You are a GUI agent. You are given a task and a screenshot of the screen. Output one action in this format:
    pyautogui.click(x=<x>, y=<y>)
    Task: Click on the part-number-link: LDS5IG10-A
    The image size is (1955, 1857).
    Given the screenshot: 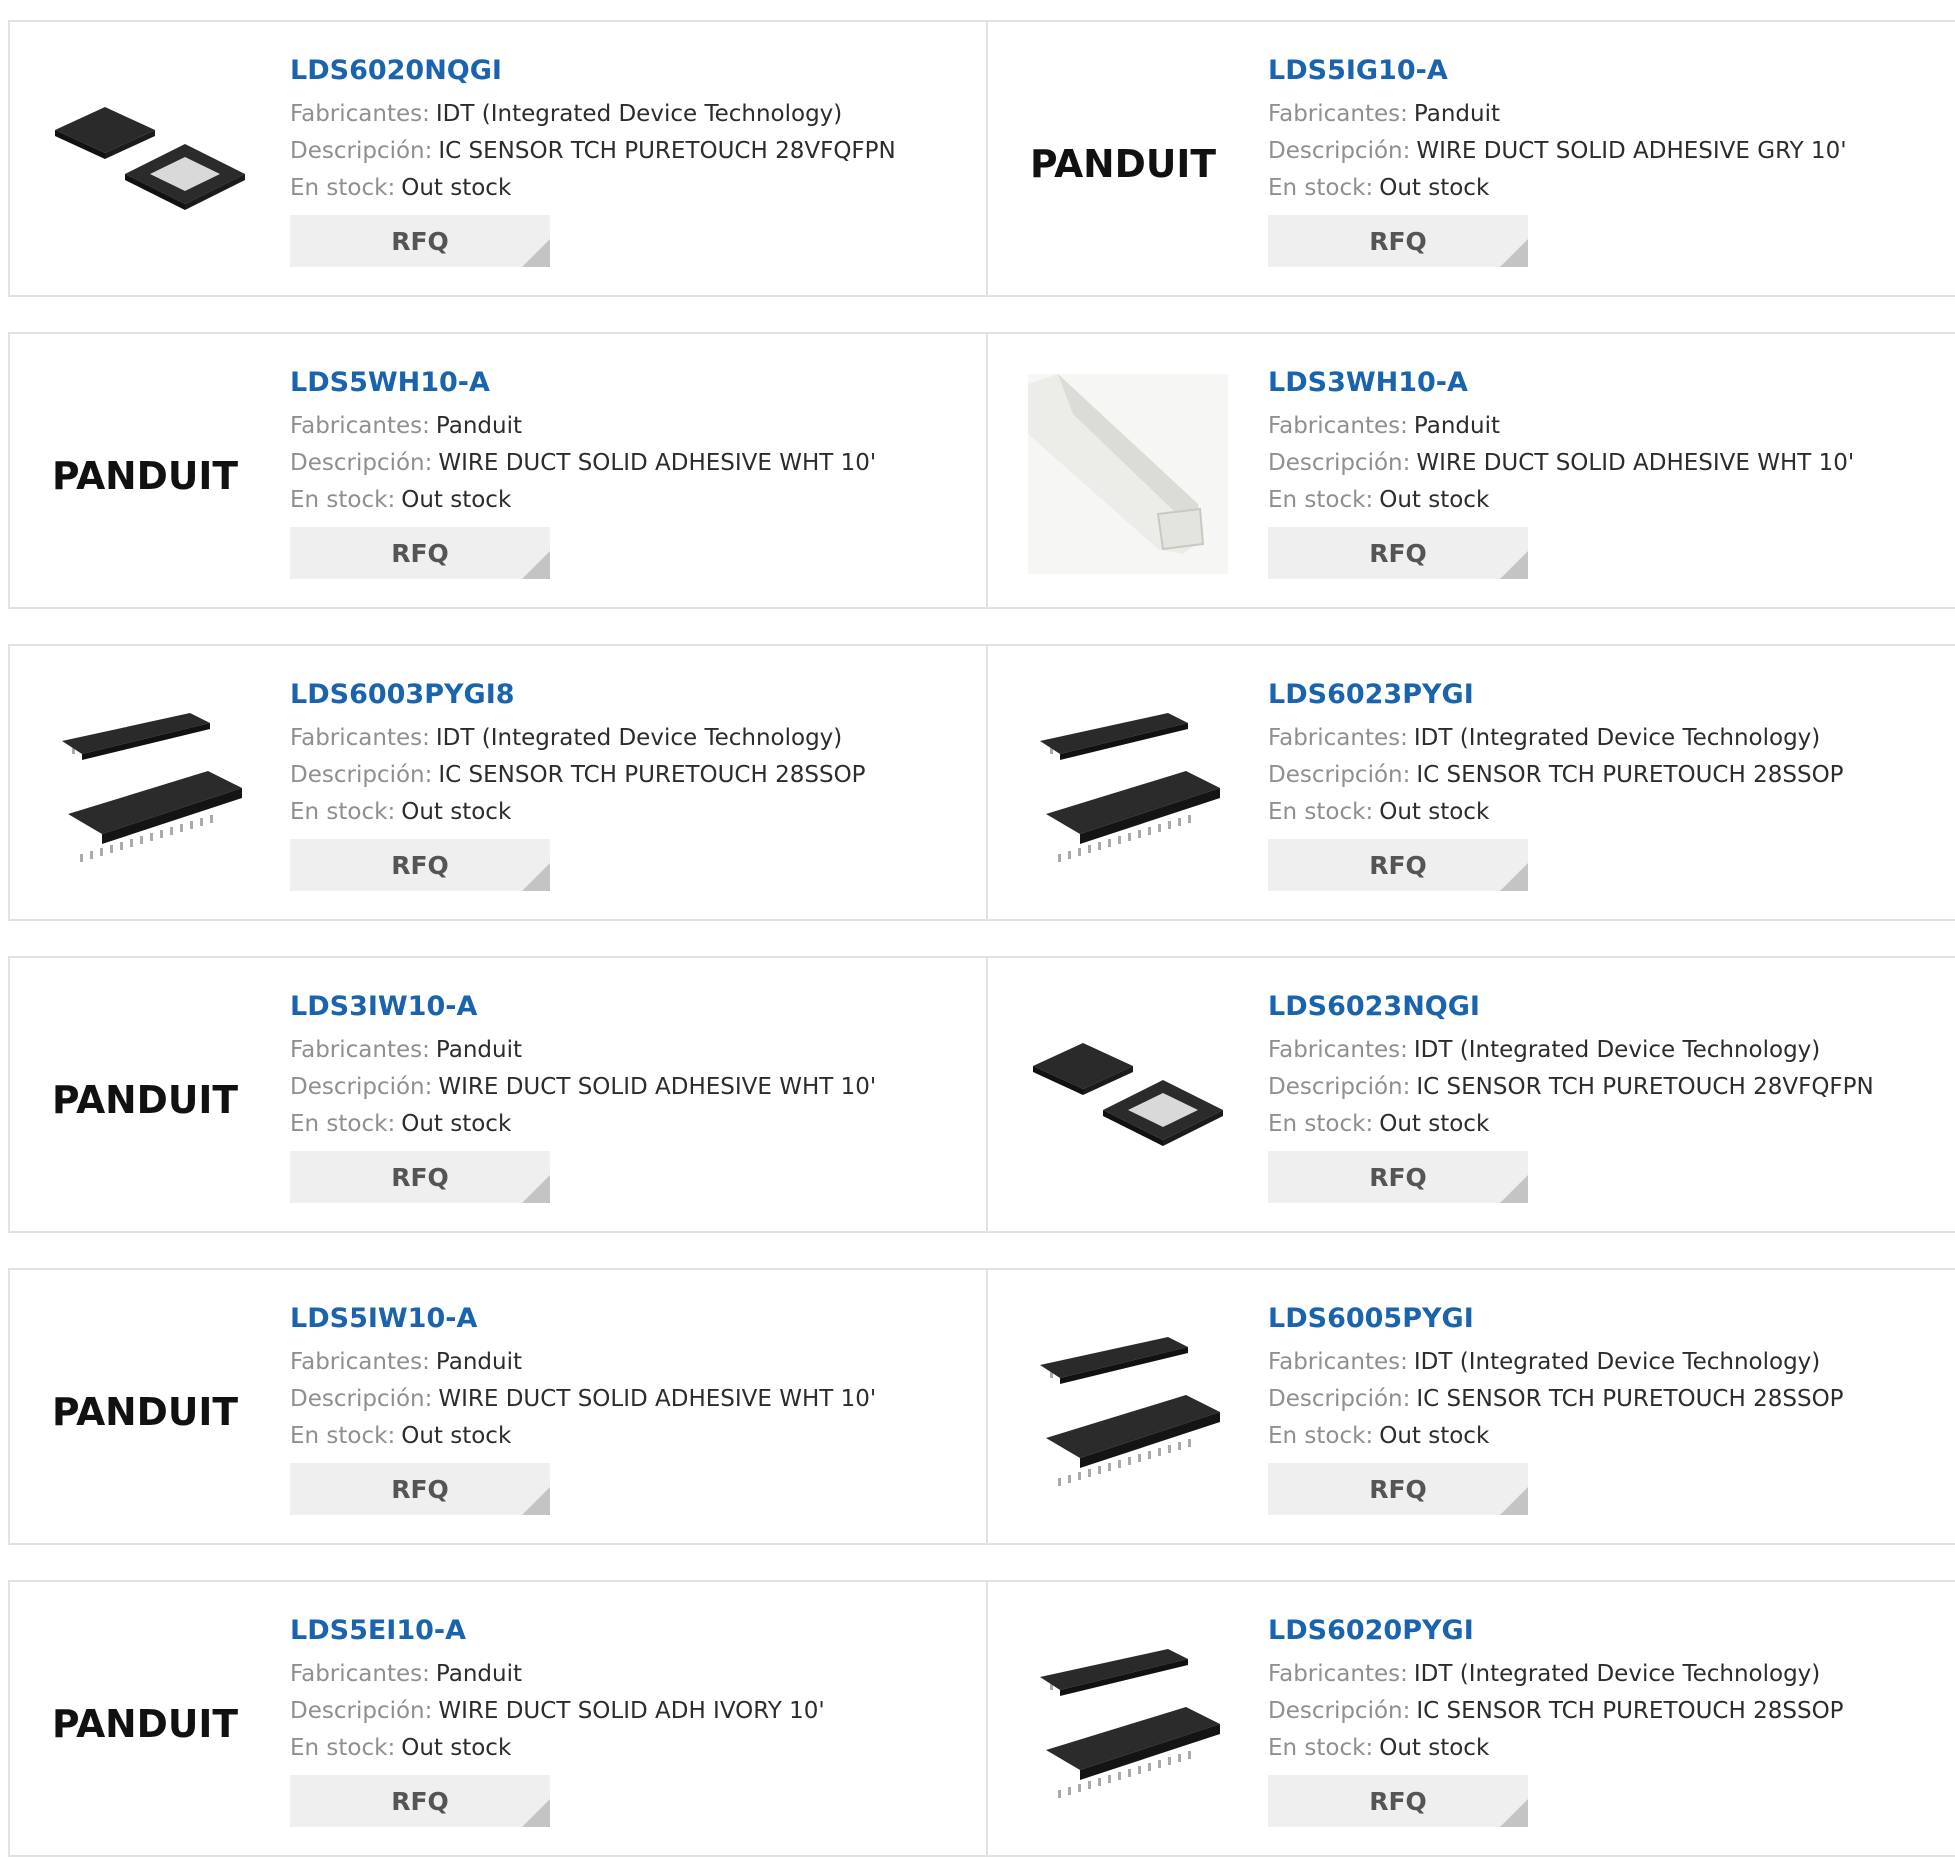 What is the action you would take?
    pyautogui.click(x=1608, y=71)
    